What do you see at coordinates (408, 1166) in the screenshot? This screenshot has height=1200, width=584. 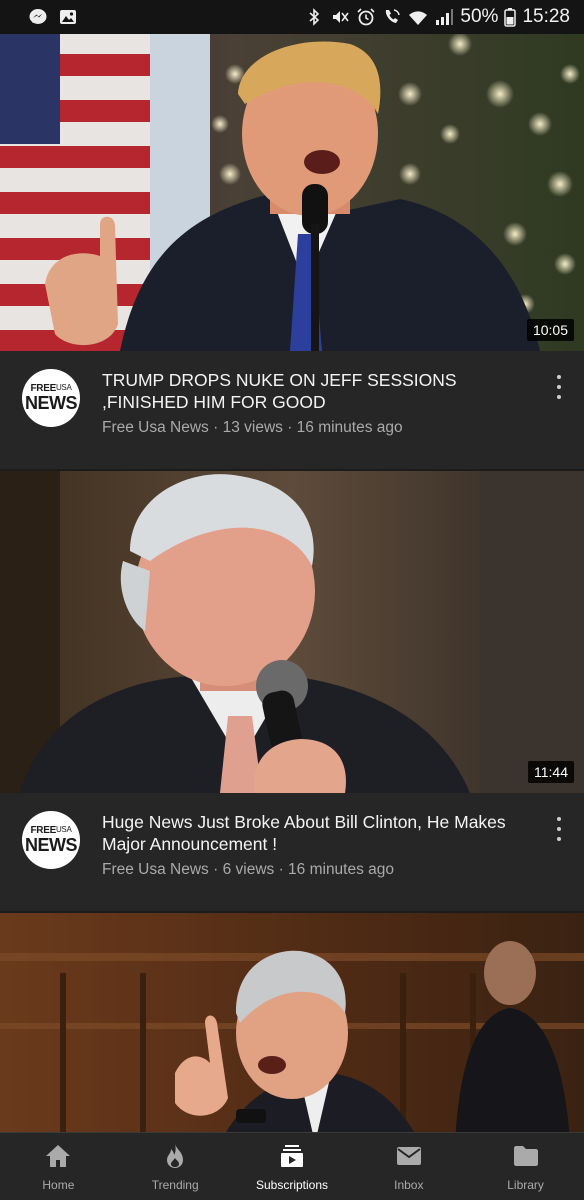 I see `nav-inbox: Inbox` at bounding box center [408, 1166].